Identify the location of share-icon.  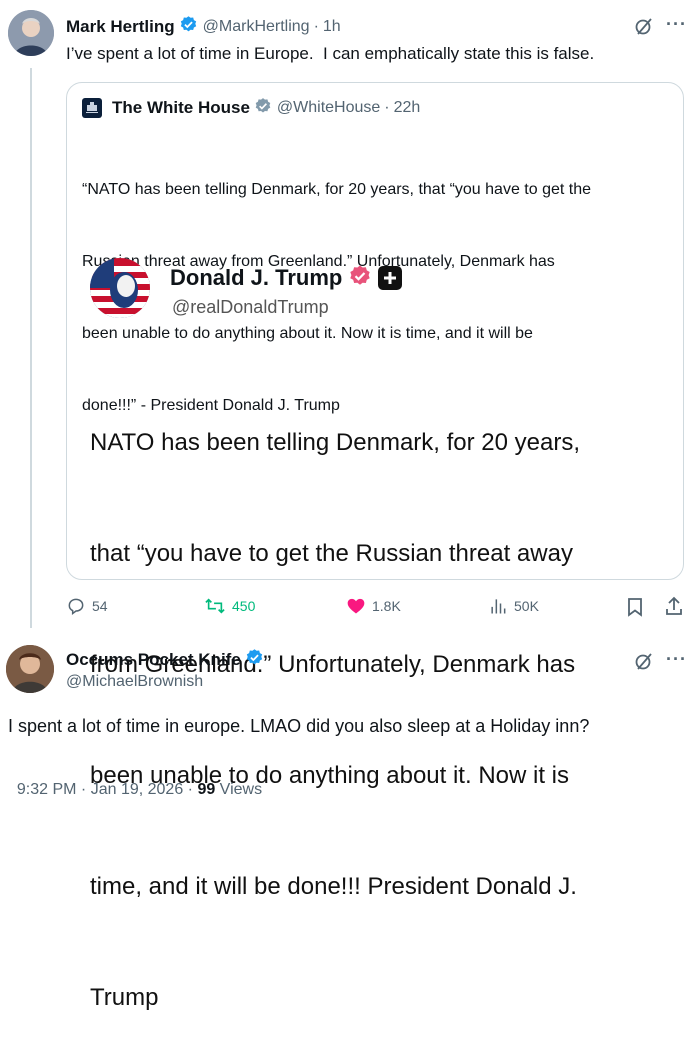
(674, 608).